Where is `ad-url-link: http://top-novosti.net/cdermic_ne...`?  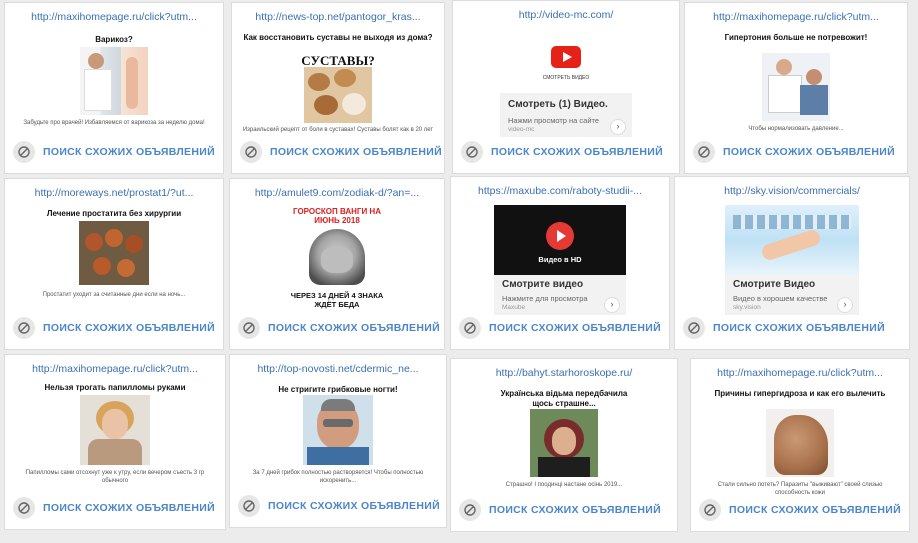
ad-url-link: http://top-novosti.net/cdermic_ne... is located at coordinates (338, 369).